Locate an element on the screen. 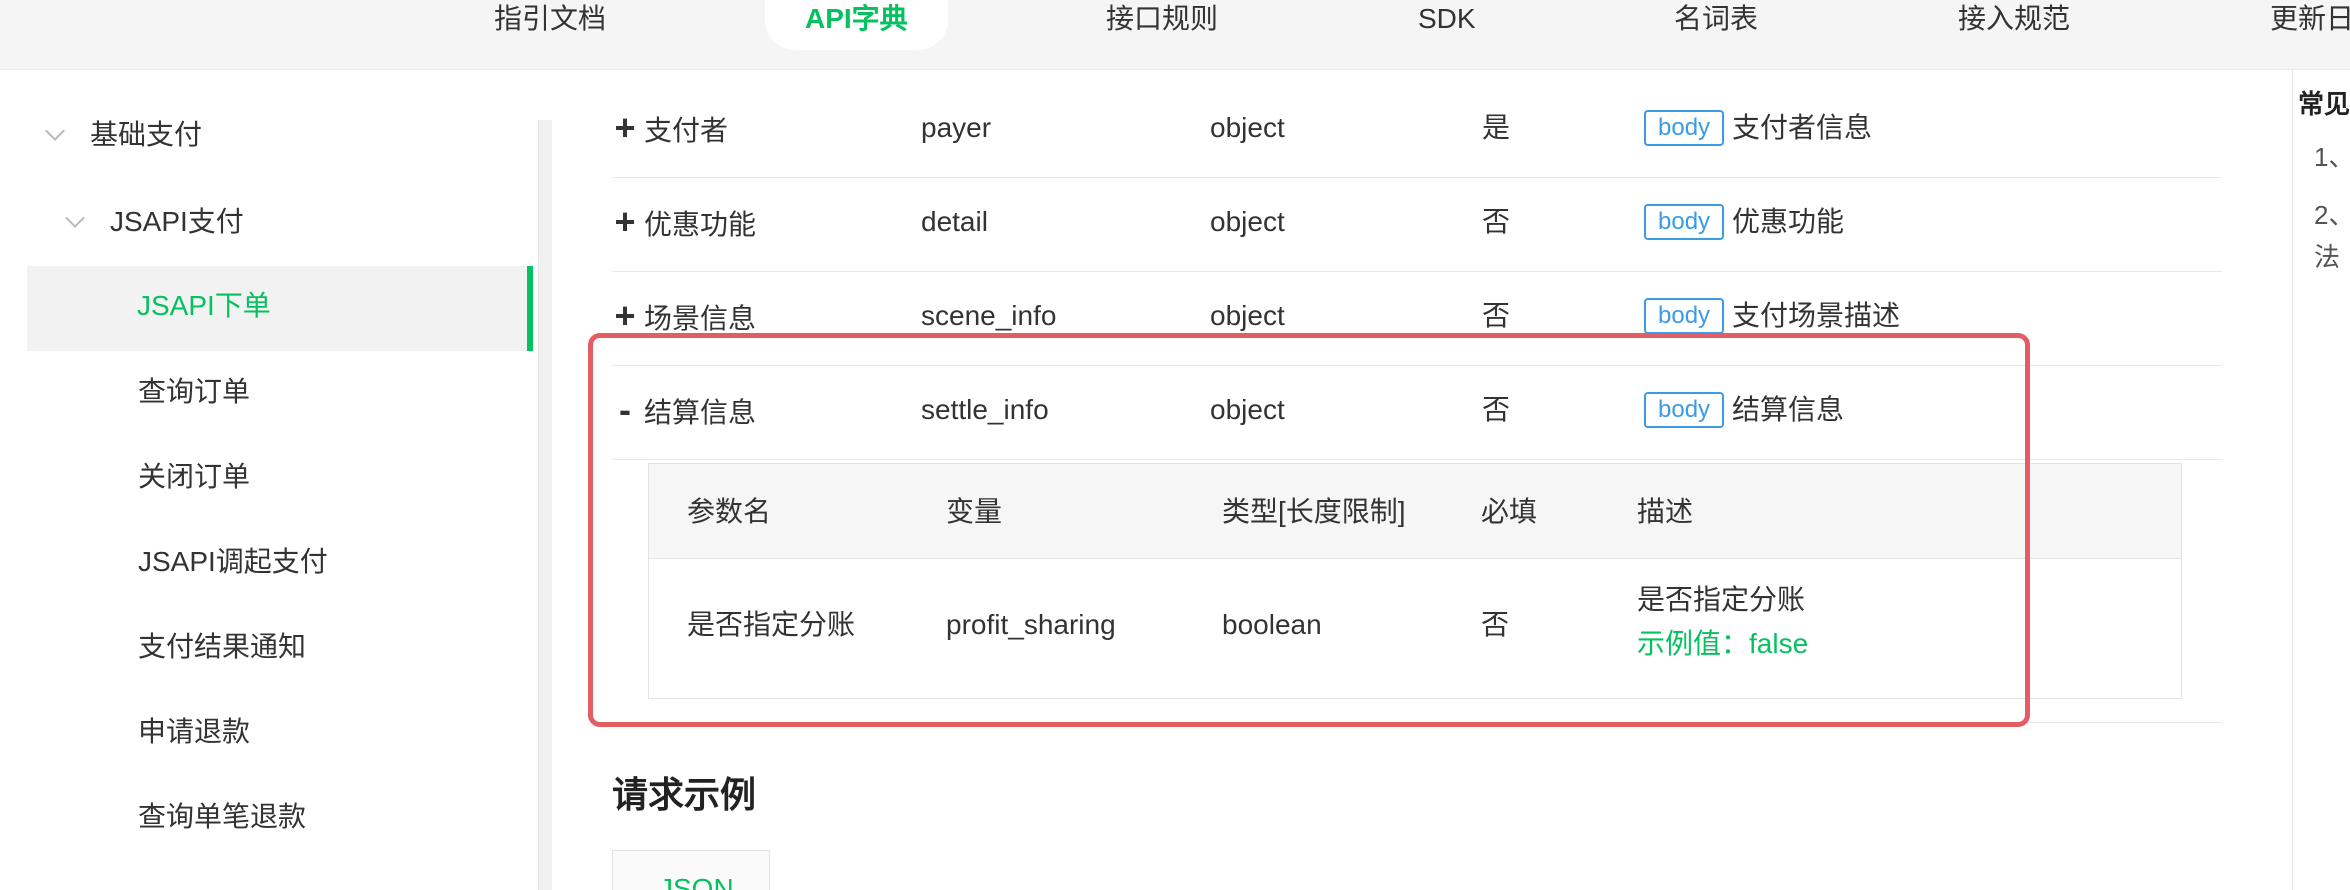 This screenshot has height=890, width=2350. right-panel-item: 法 is located at coordinates (2327, 257).